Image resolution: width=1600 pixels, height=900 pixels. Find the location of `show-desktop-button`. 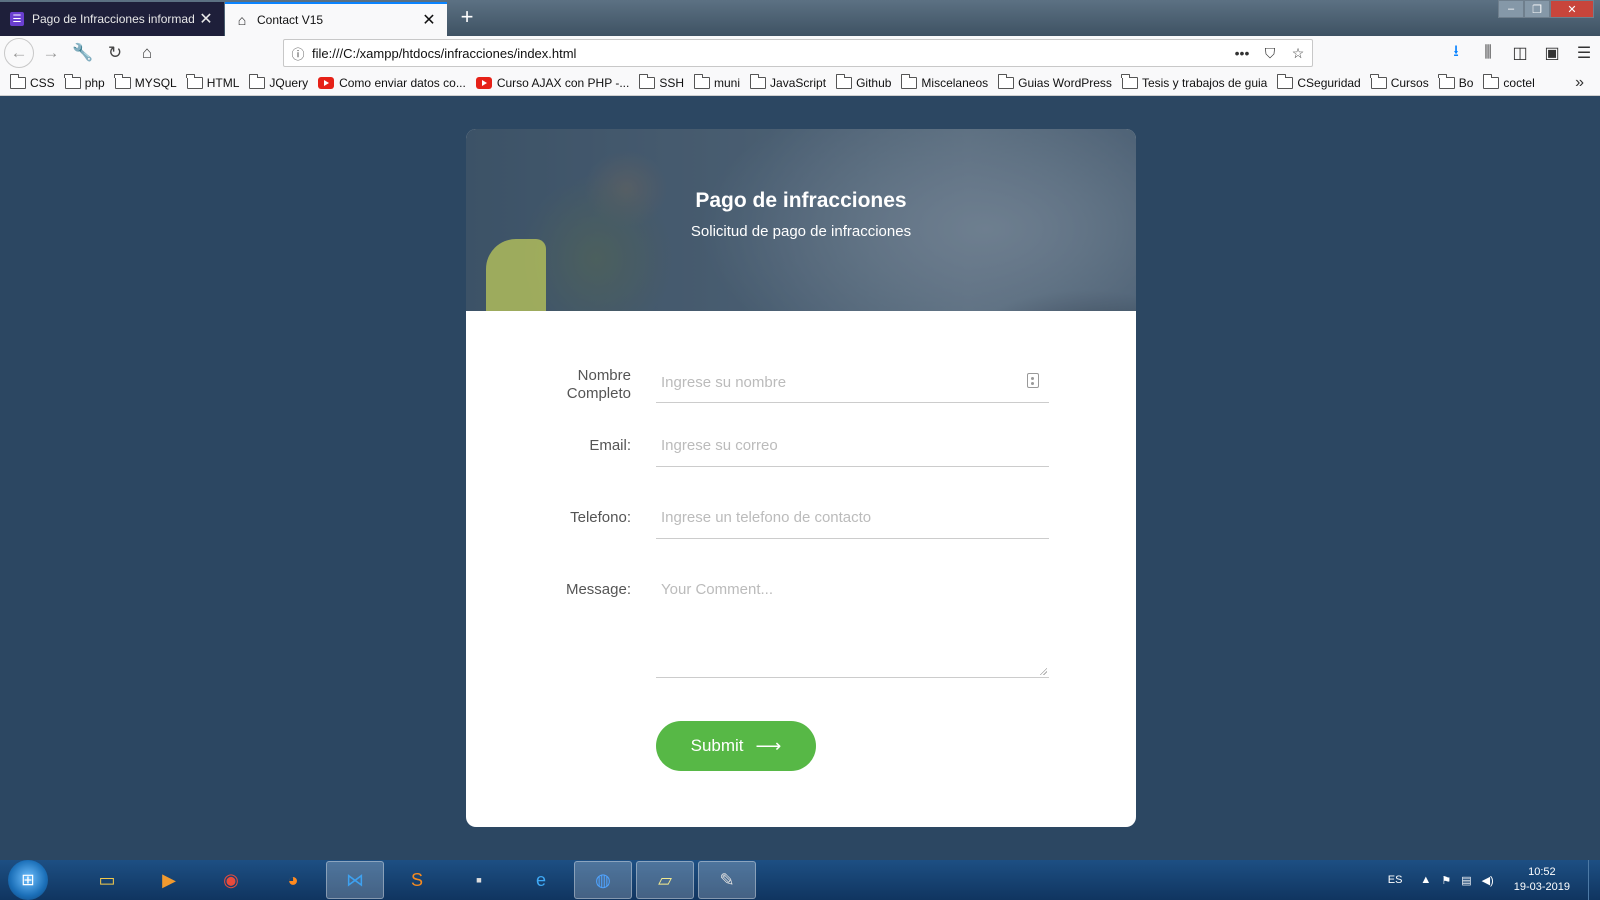

show-desktop-button is located at coordinates (1594, 880).